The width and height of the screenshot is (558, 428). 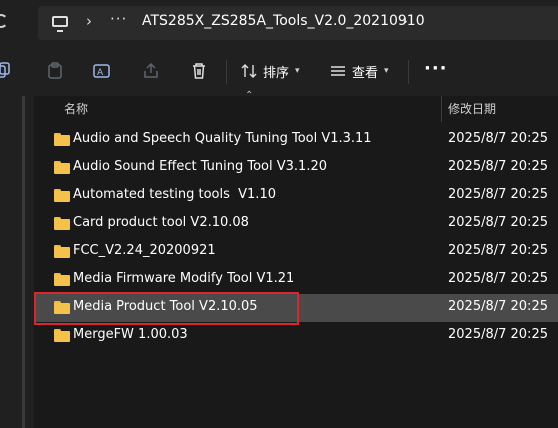 I want to click on this-pc-icon, so click(x=60, y=24).